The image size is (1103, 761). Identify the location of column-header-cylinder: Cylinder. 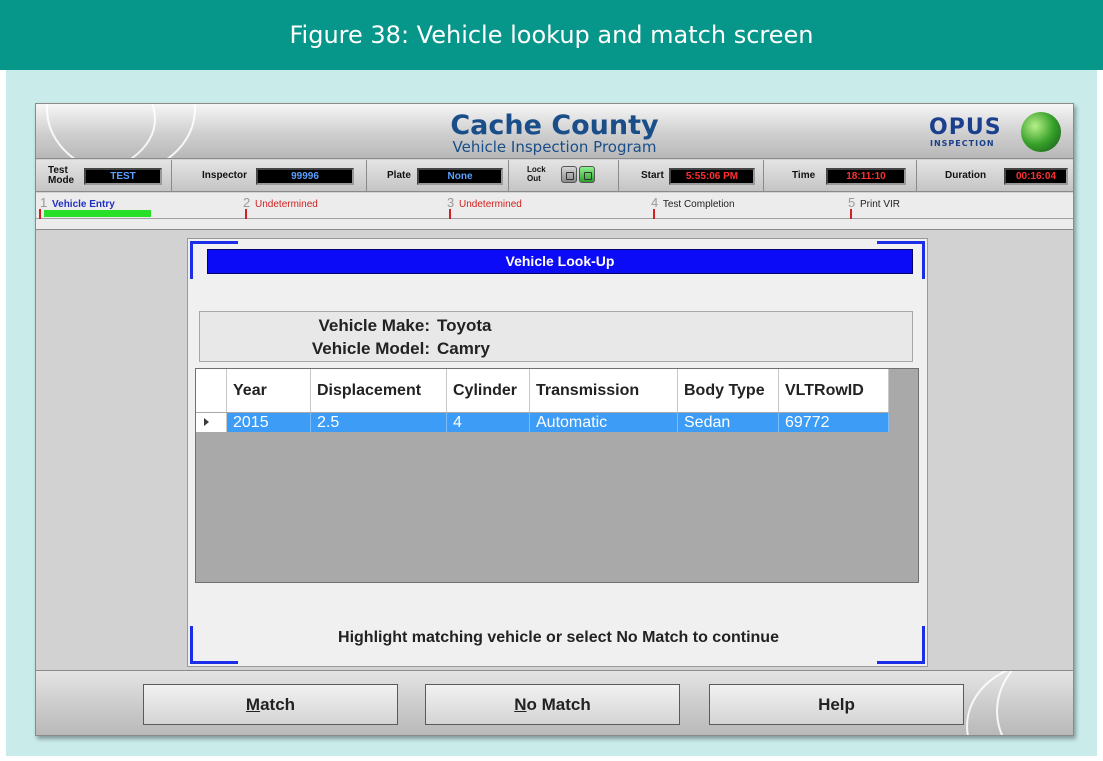
(488, 390).